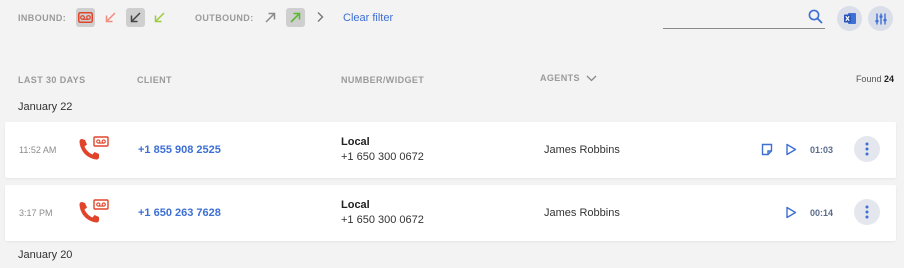  I want to click on chevron-down-icon, so click(591, 78).